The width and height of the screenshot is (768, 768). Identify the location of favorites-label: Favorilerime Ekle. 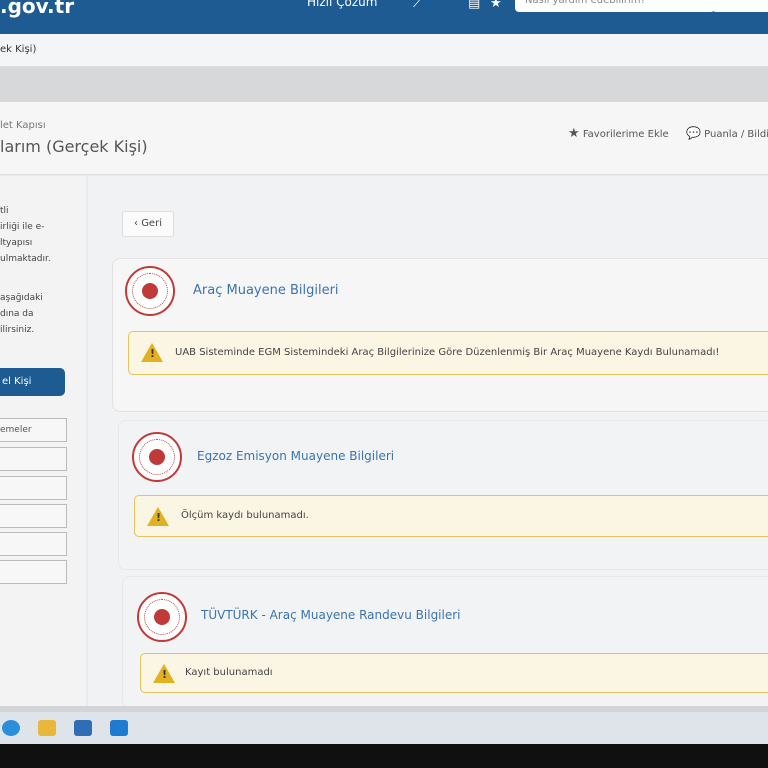
(625, 134).